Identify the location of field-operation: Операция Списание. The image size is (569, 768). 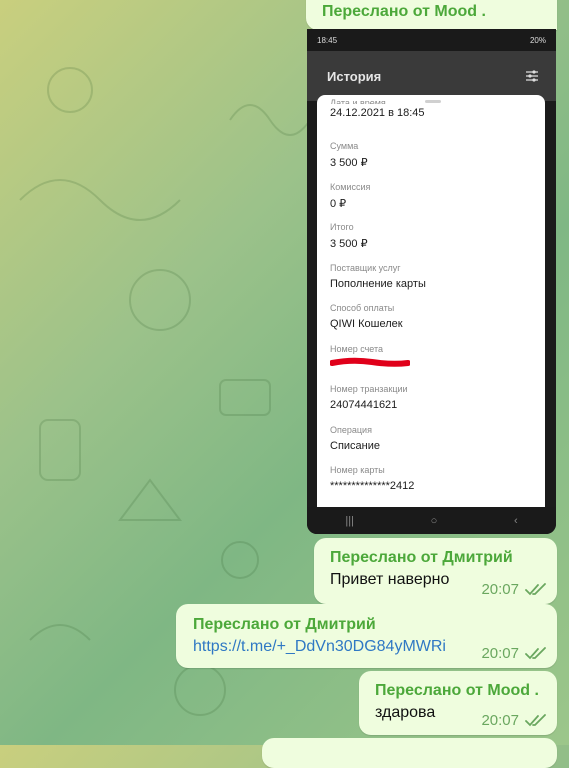
(355, 438).